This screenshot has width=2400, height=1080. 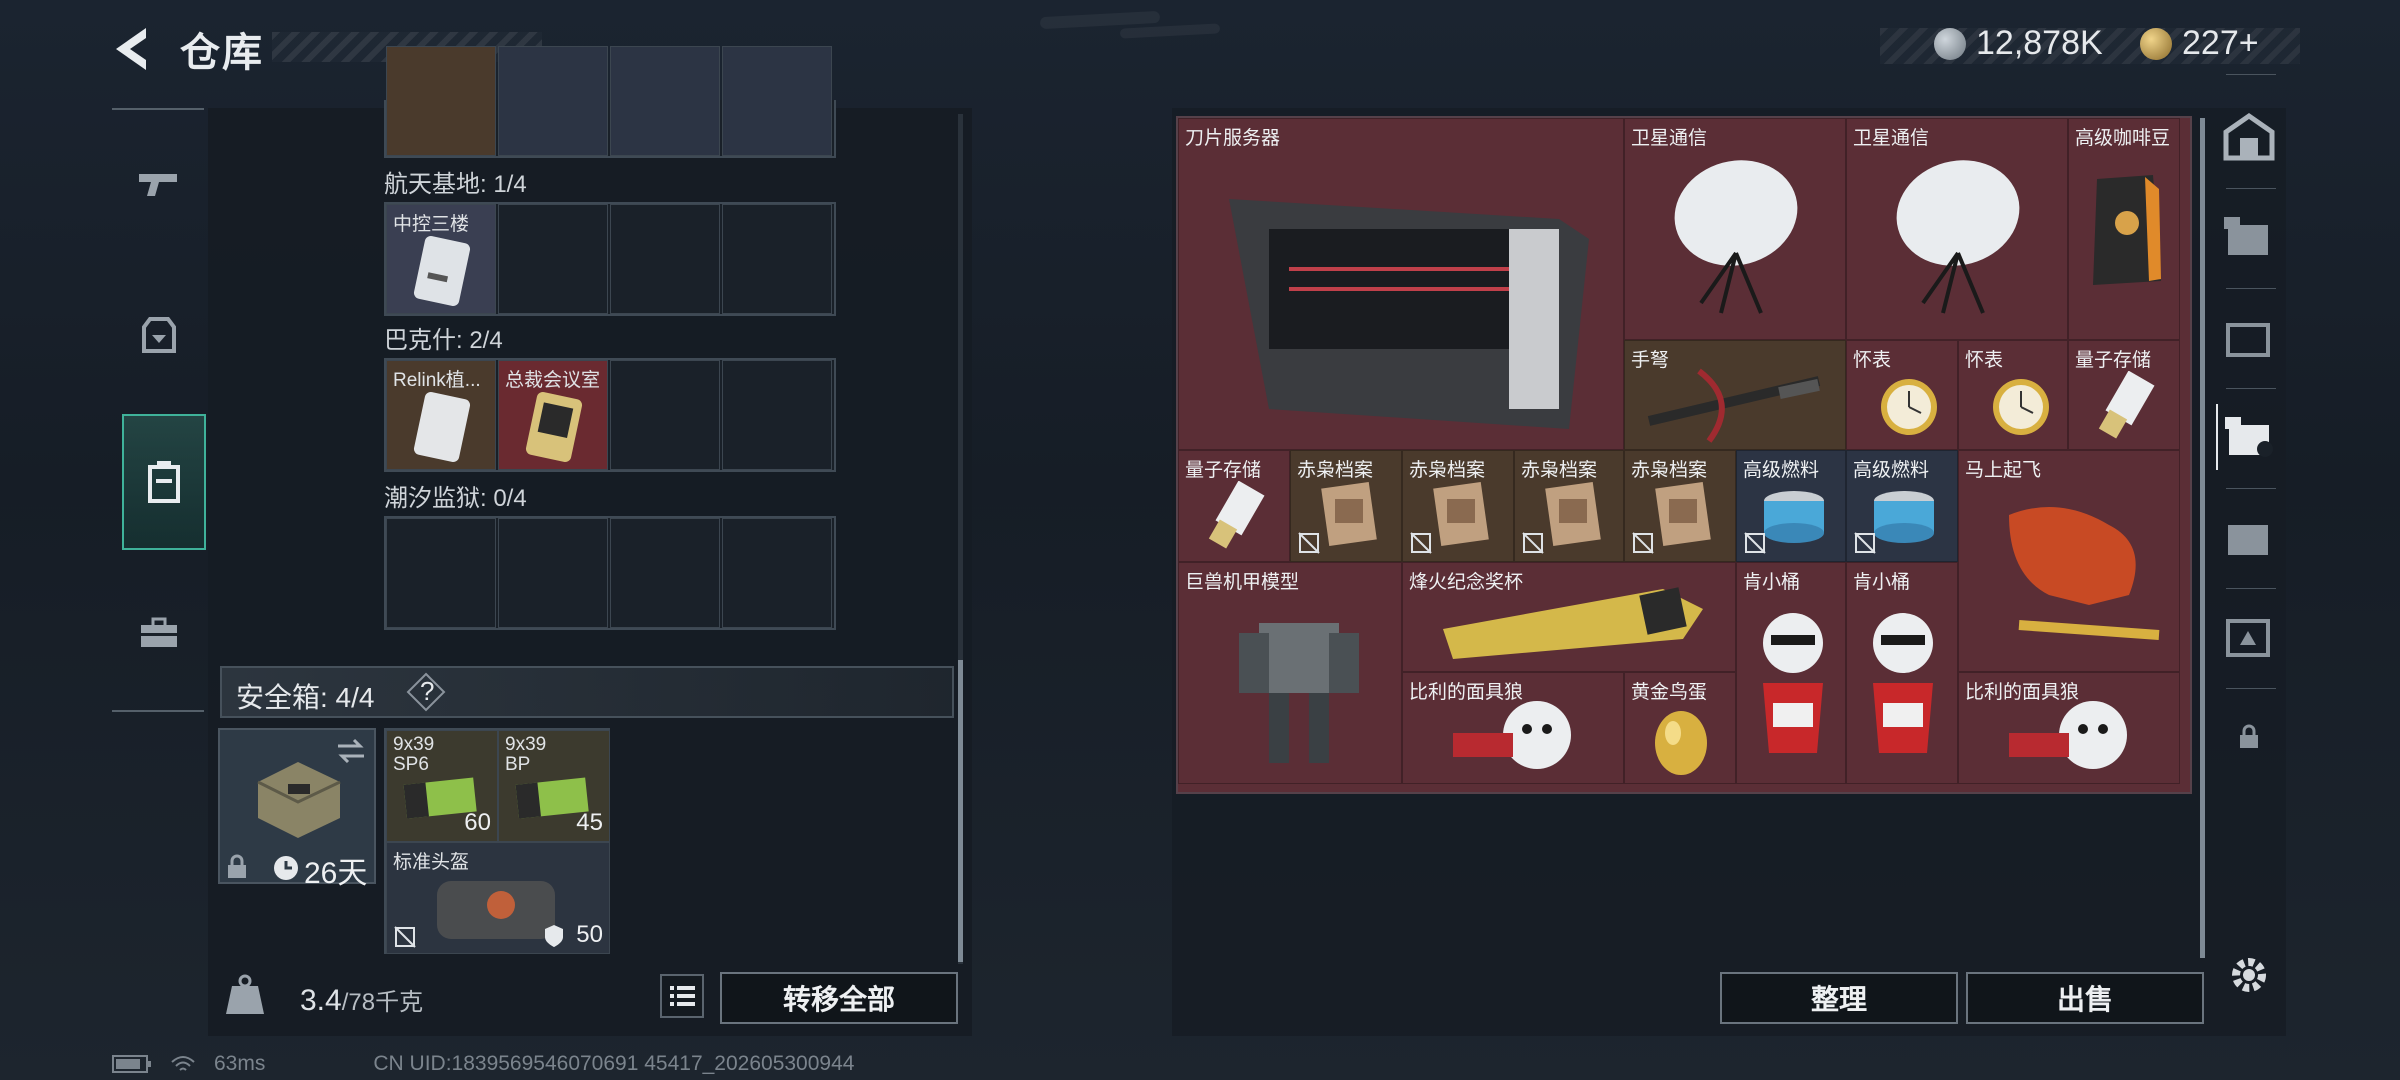 I want to click on stash-page-4-tab, so click(x=2249, y=437).